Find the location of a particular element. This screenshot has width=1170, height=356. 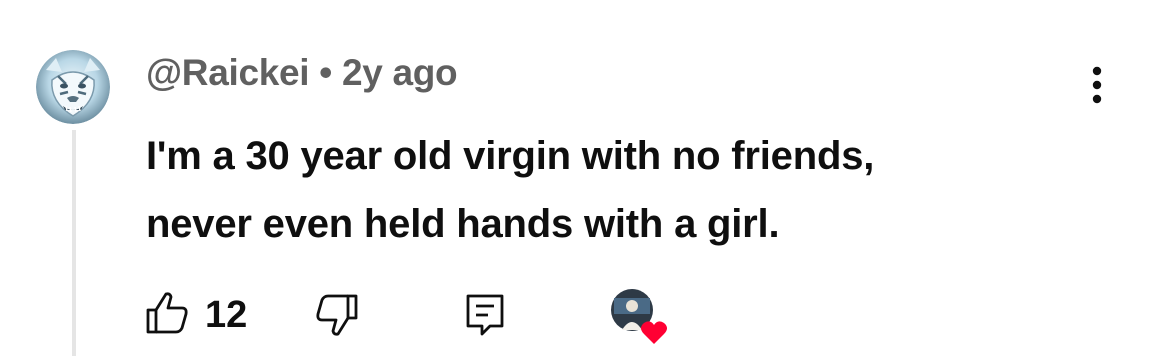

thumbs-down-icon is located at coordinates (337, 315).